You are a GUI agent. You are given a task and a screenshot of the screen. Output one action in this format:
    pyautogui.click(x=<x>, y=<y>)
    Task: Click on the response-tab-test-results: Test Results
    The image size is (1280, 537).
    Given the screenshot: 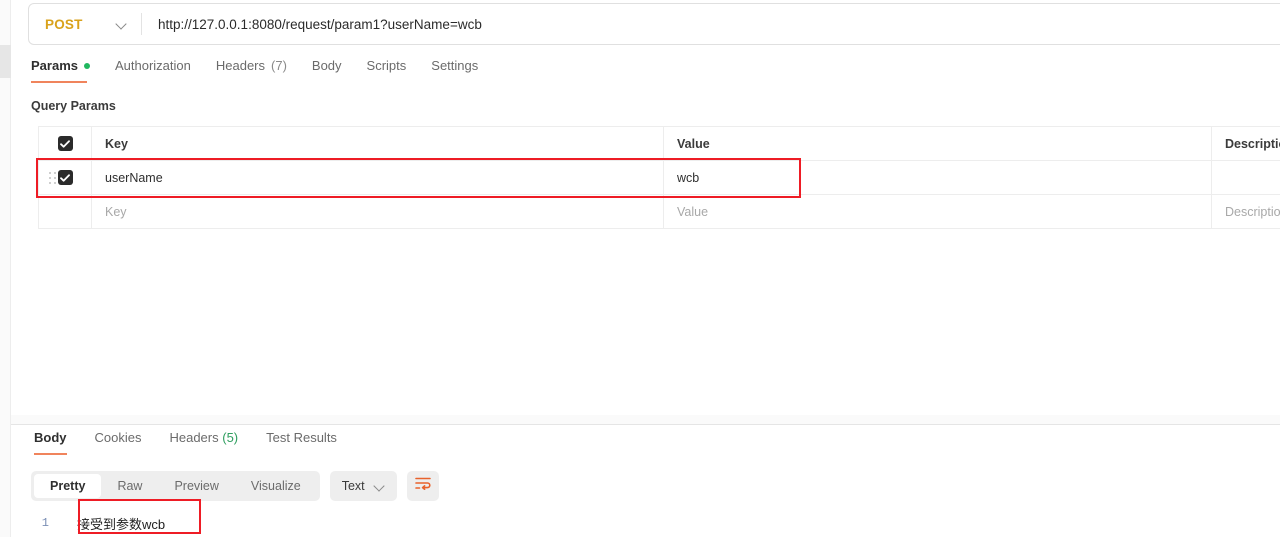 What is the action you would take?
    pyautogui.click(x=301, y=442)
    